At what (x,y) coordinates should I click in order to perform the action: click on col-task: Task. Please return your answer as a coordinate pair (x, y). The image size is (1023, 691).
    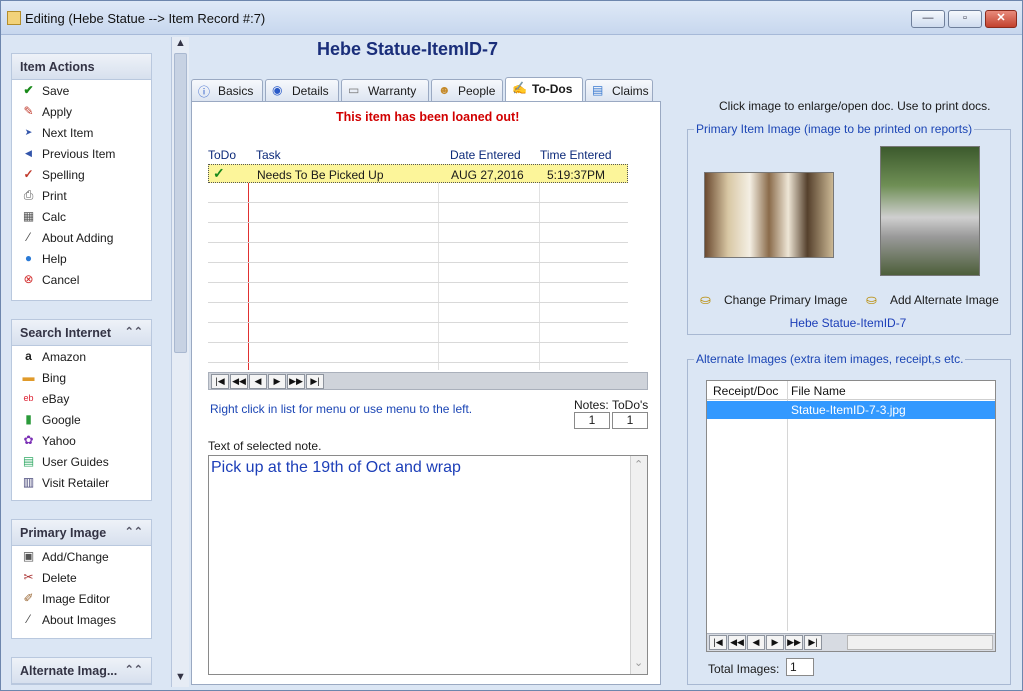
    Looking at the image, I should click on (268, 155).